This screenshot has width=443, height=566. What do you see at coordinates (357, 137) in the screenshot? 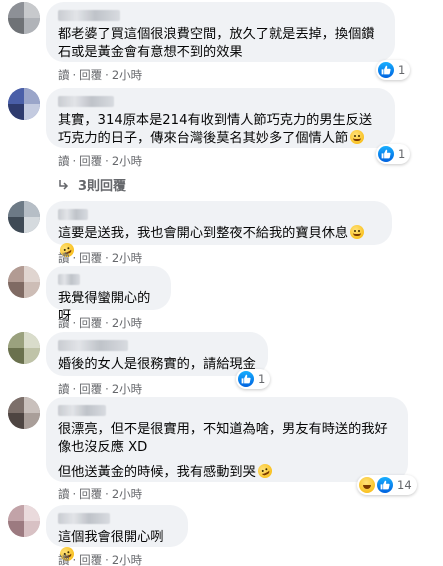
I see `smile-emoji-icon` at bounding box center [357, 137].